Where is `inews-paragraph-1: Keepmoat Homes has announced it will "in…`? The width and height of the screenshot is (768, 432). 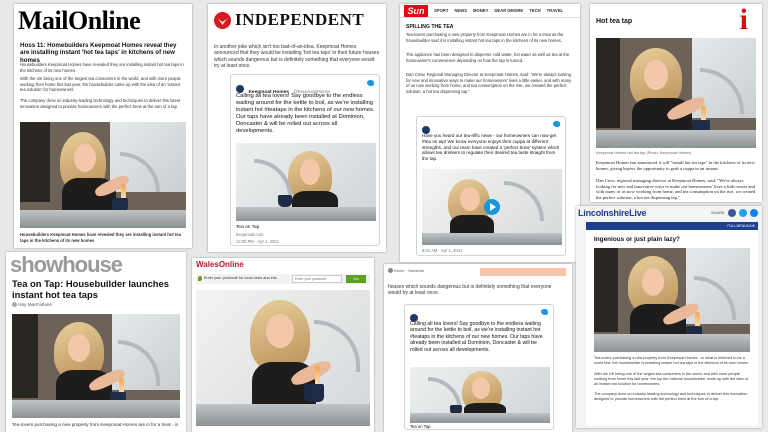 inews-paragraph-1: Keepmoat Homes has announced it will "in… is located at coordinates (675, 165).